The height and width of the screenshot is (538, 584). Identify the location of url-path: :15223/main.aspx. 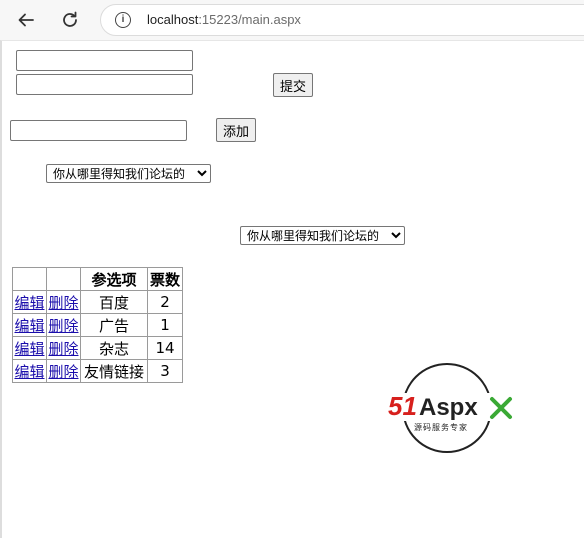
(249, 19).